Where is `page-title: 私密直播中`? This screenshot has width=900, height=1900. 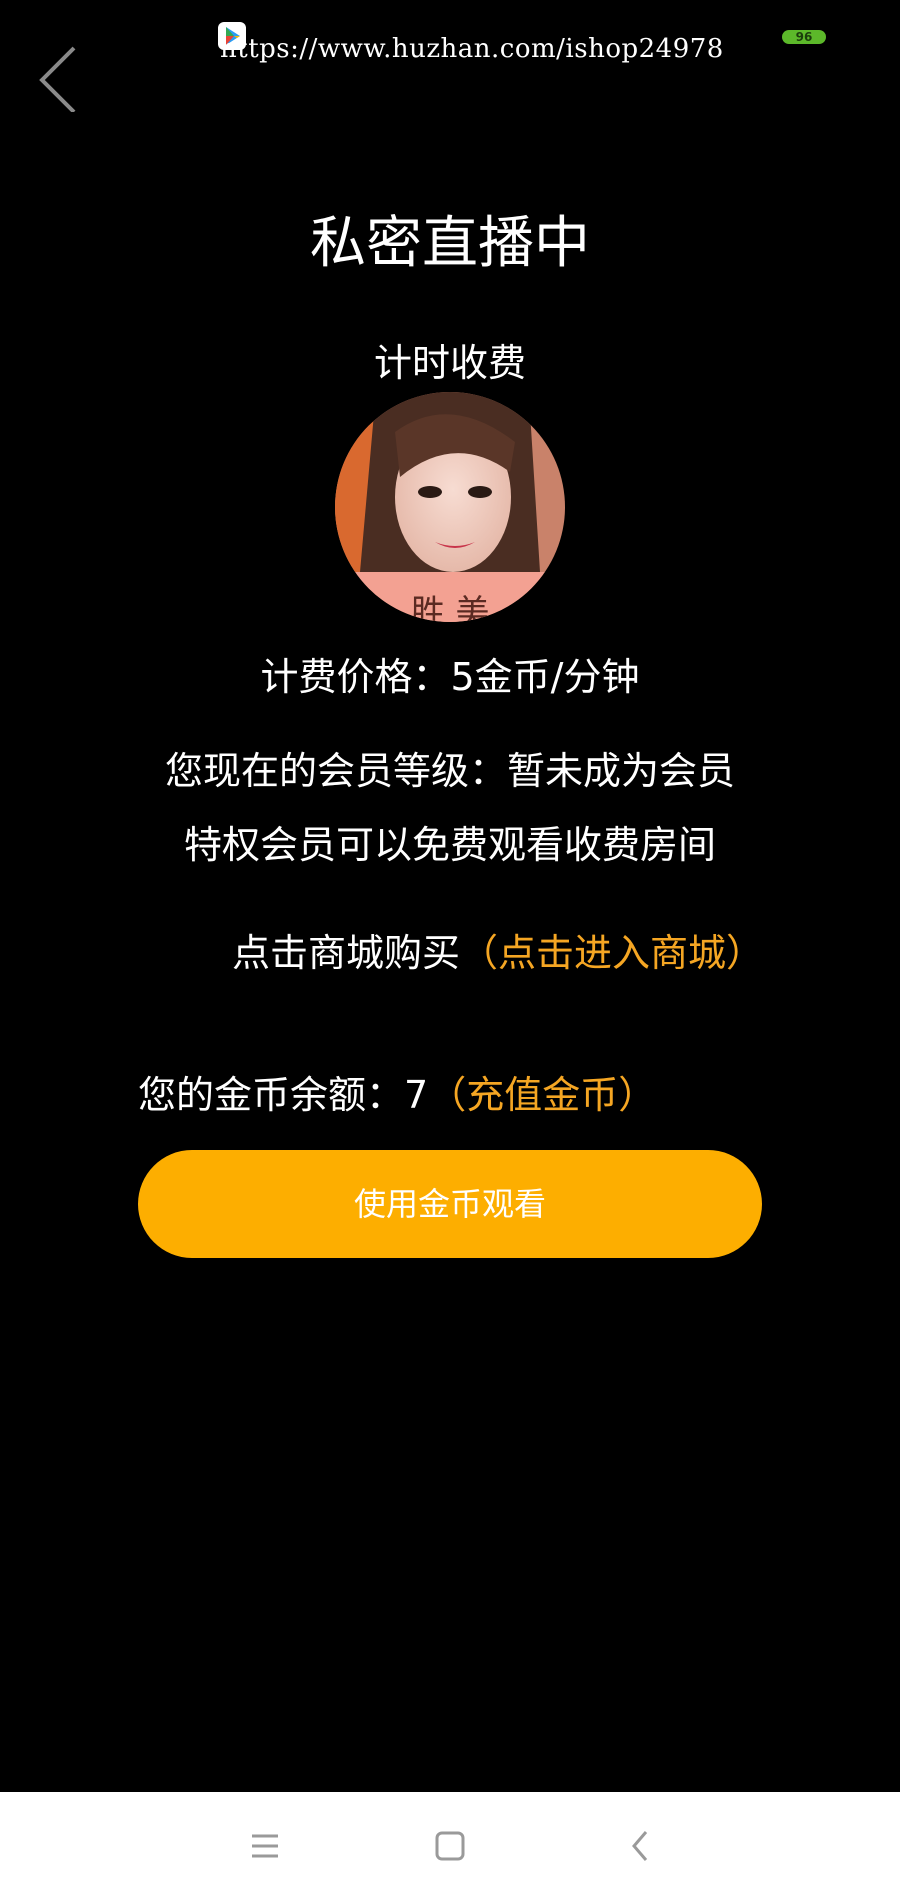
page-title: 私密直播中 is located at coordinates (450, 243).